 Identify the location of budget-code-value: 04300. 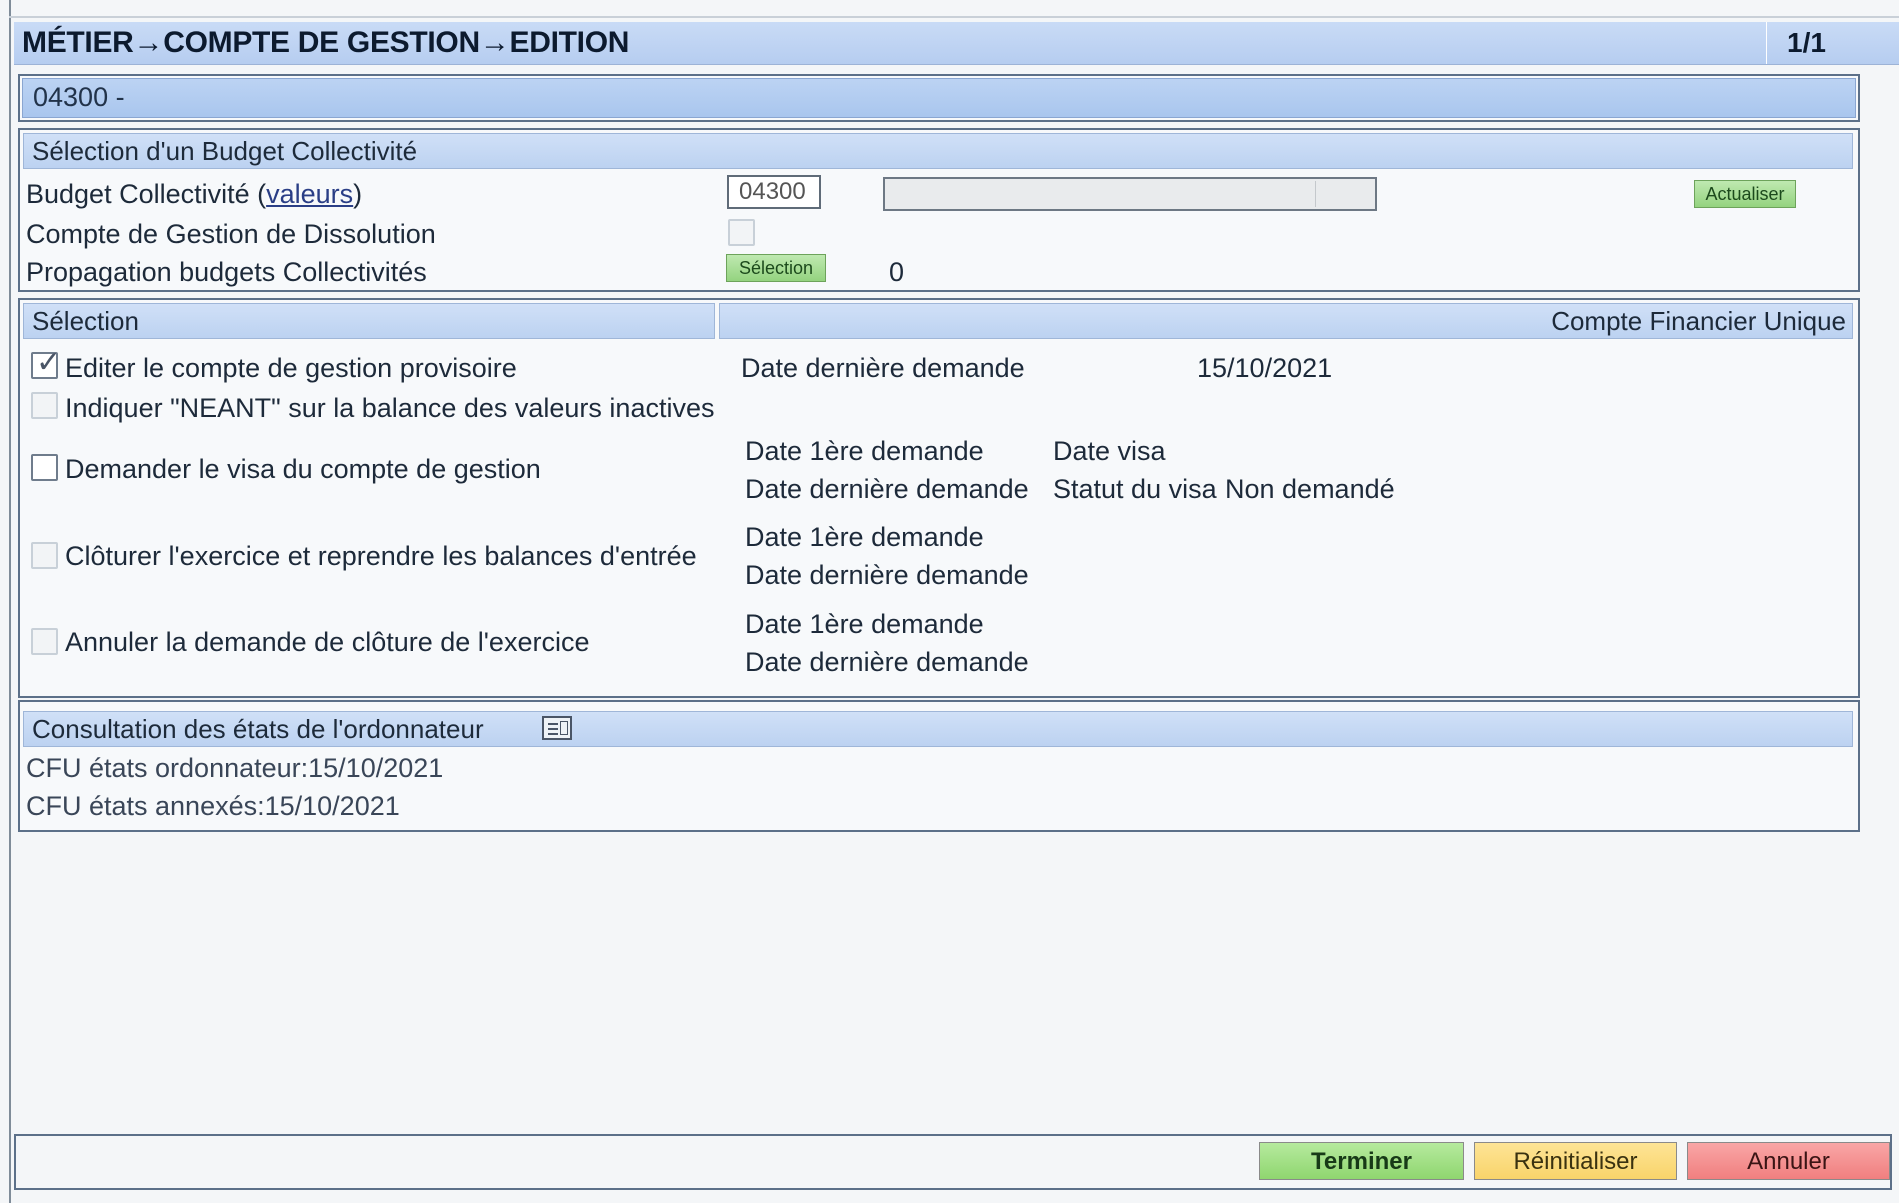
(772, 191).